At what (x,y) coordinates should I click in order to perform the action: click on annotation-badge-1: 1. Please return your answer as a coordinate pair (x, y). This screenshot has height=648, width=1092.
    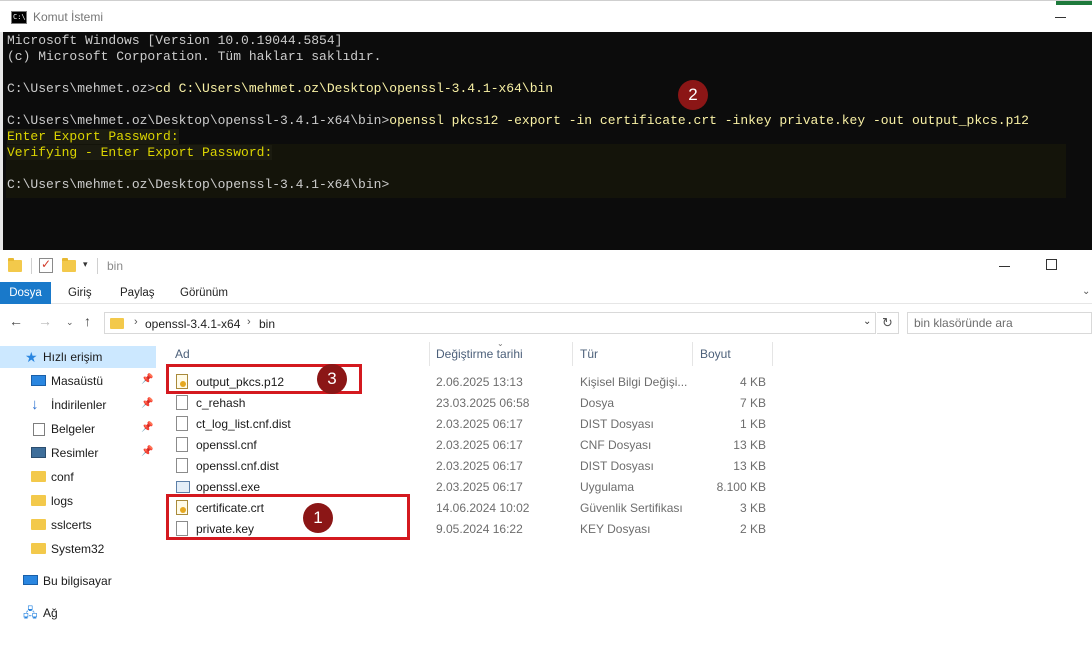
    Looking at the image, I should click on (318, 518).